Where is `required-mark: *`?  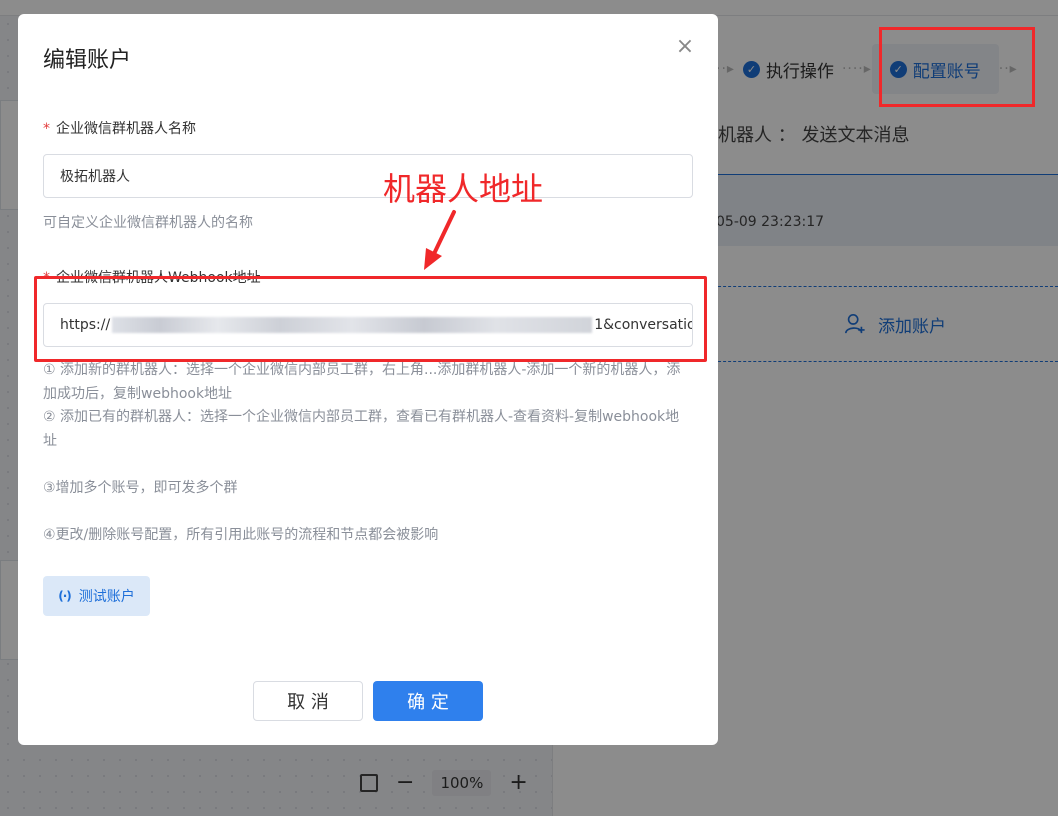
required-mark: * is located at coordinates (46, 129).